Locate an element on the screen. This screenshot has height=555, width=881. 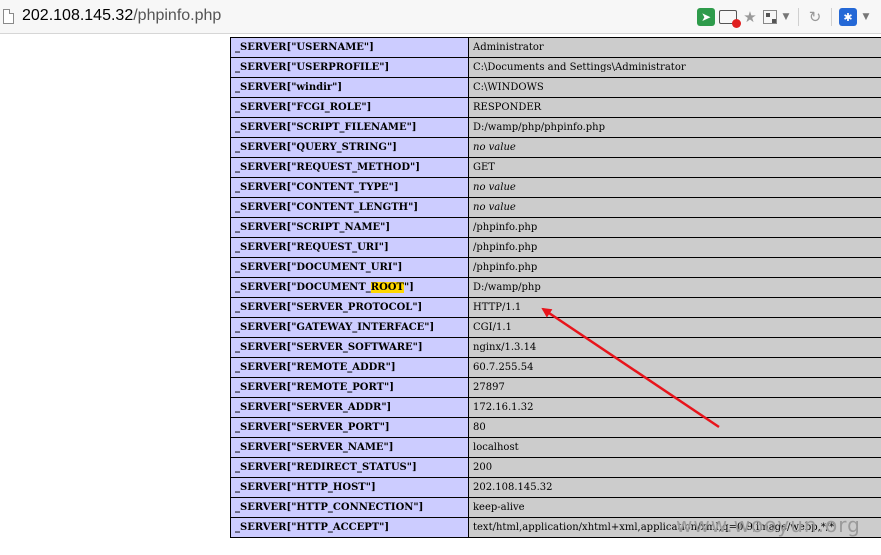
variable-name-cell: _SERVER["CONTENT_LENGTH"] is located at coordinates (349, 207).